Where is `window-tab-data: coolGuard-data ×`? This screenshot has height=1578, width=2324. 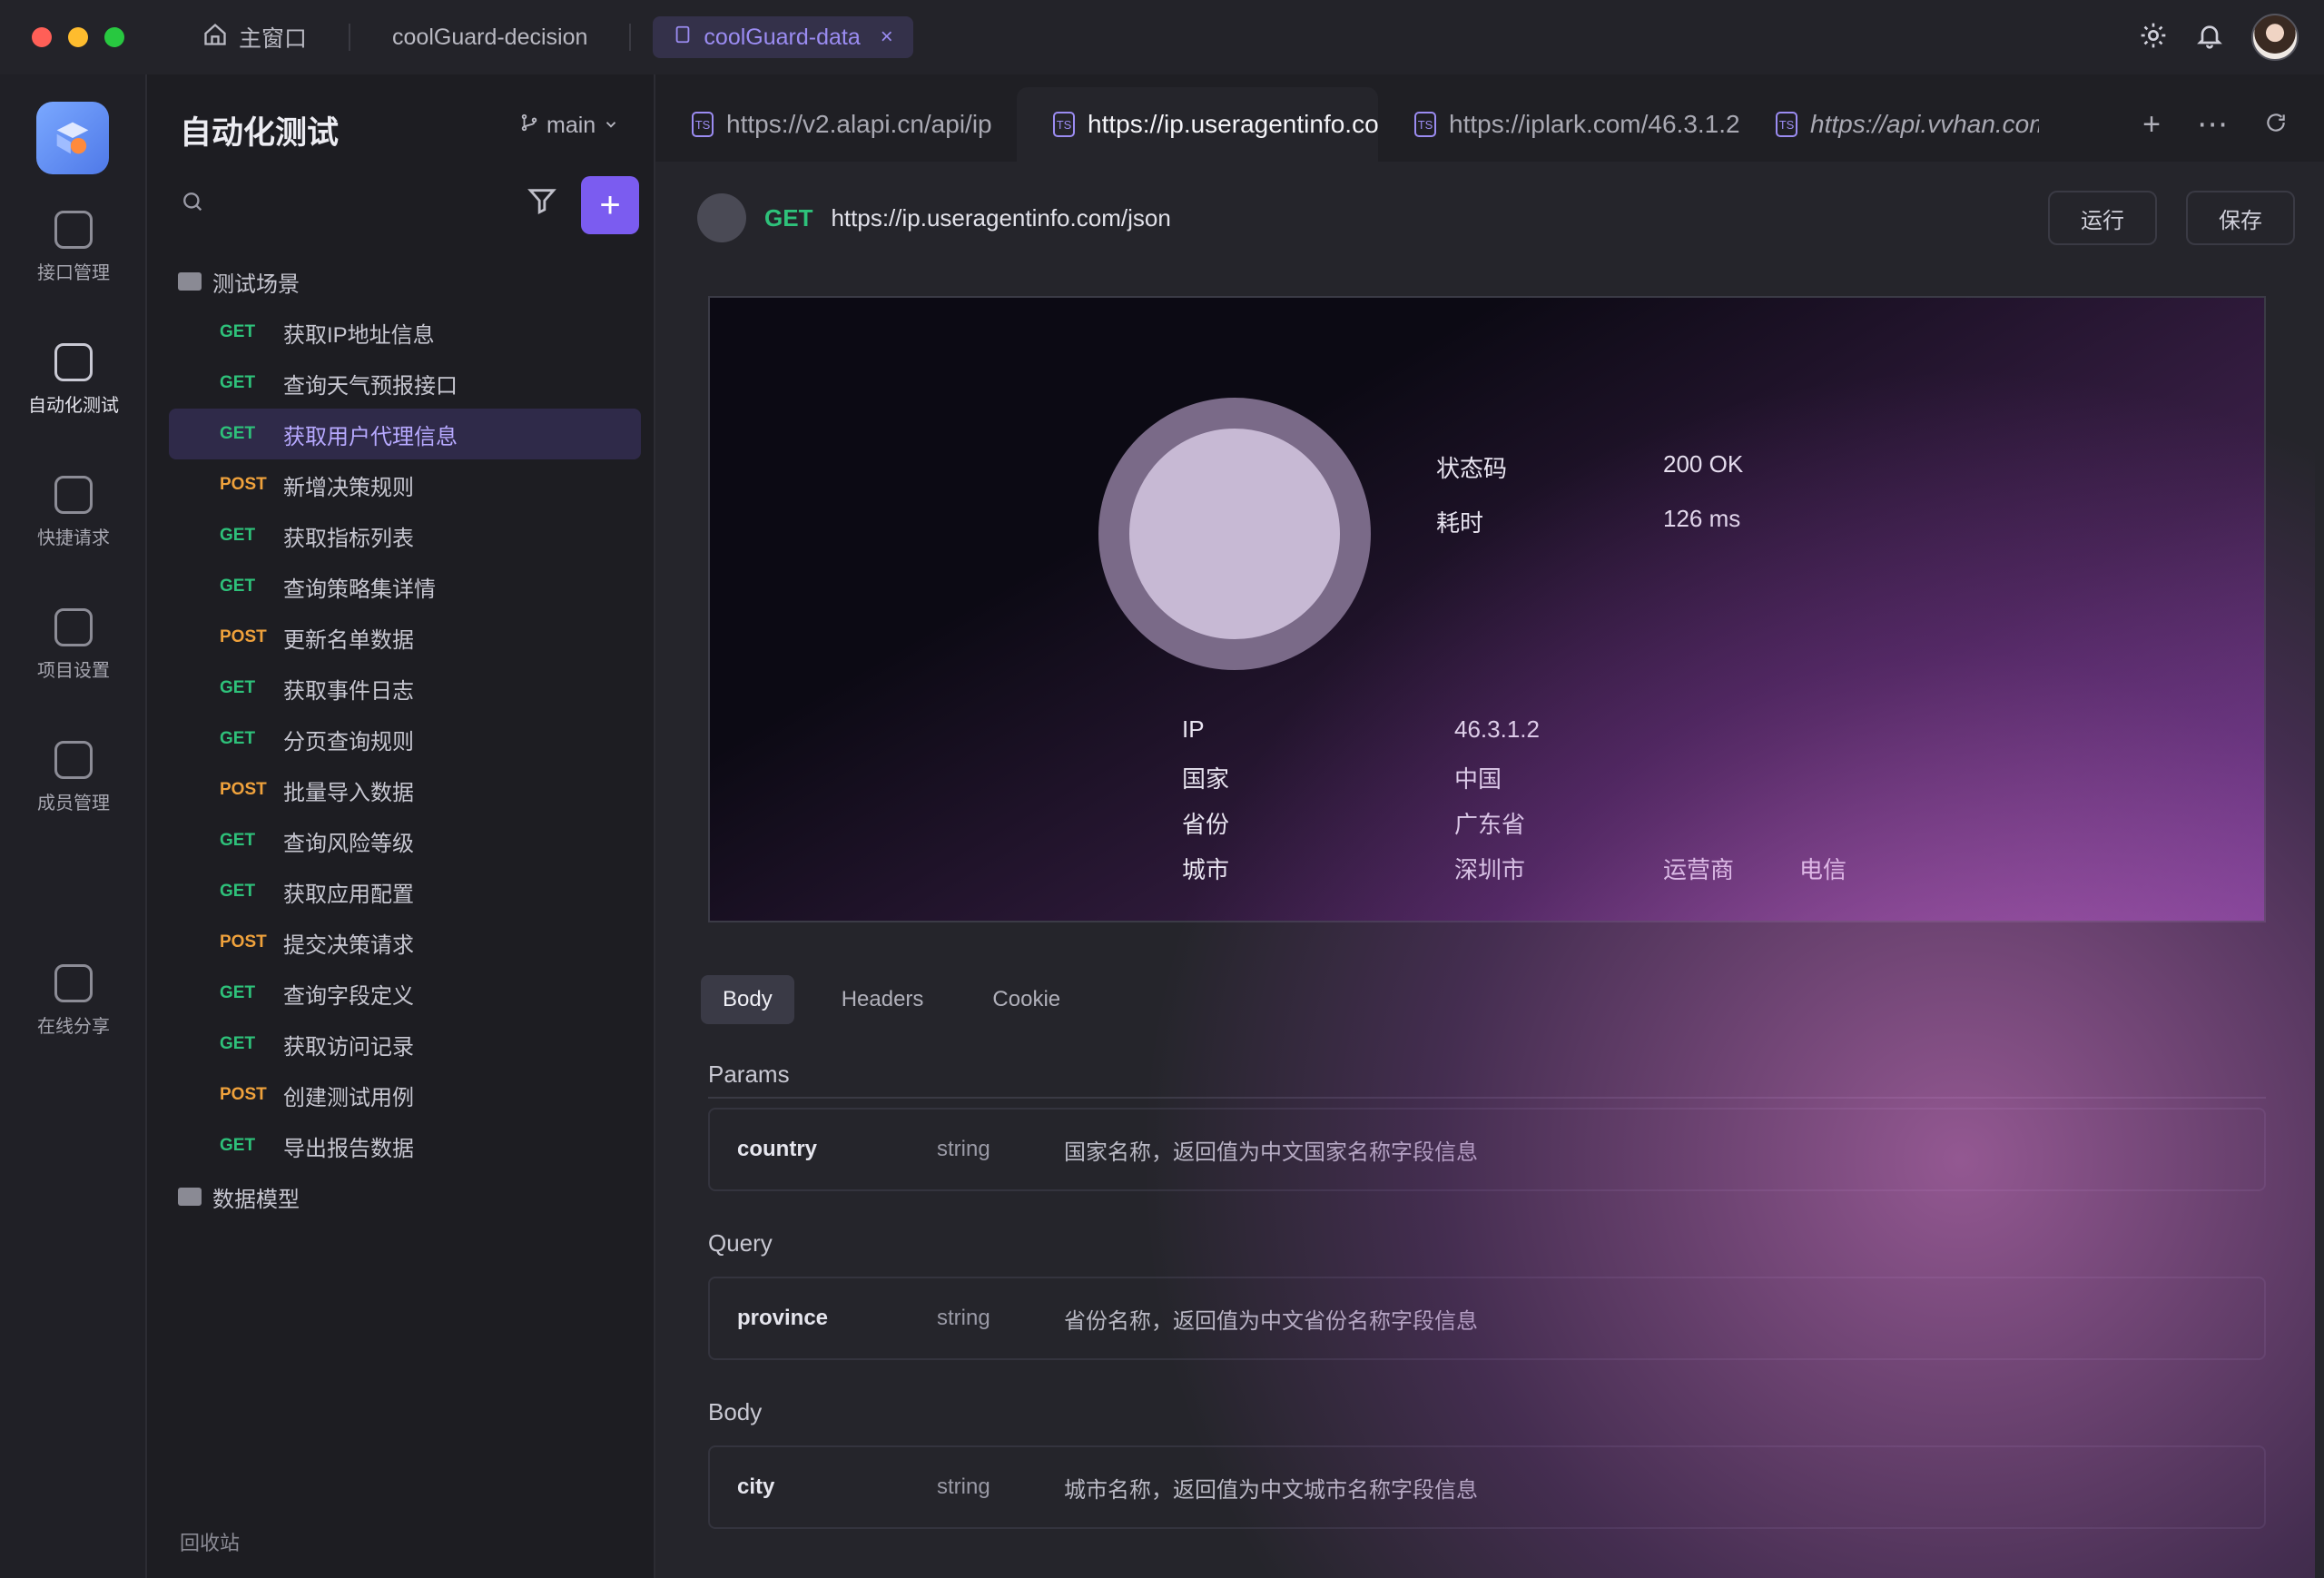 window-tab-data: coolGuard-data × is located at coordinates (783, 37).